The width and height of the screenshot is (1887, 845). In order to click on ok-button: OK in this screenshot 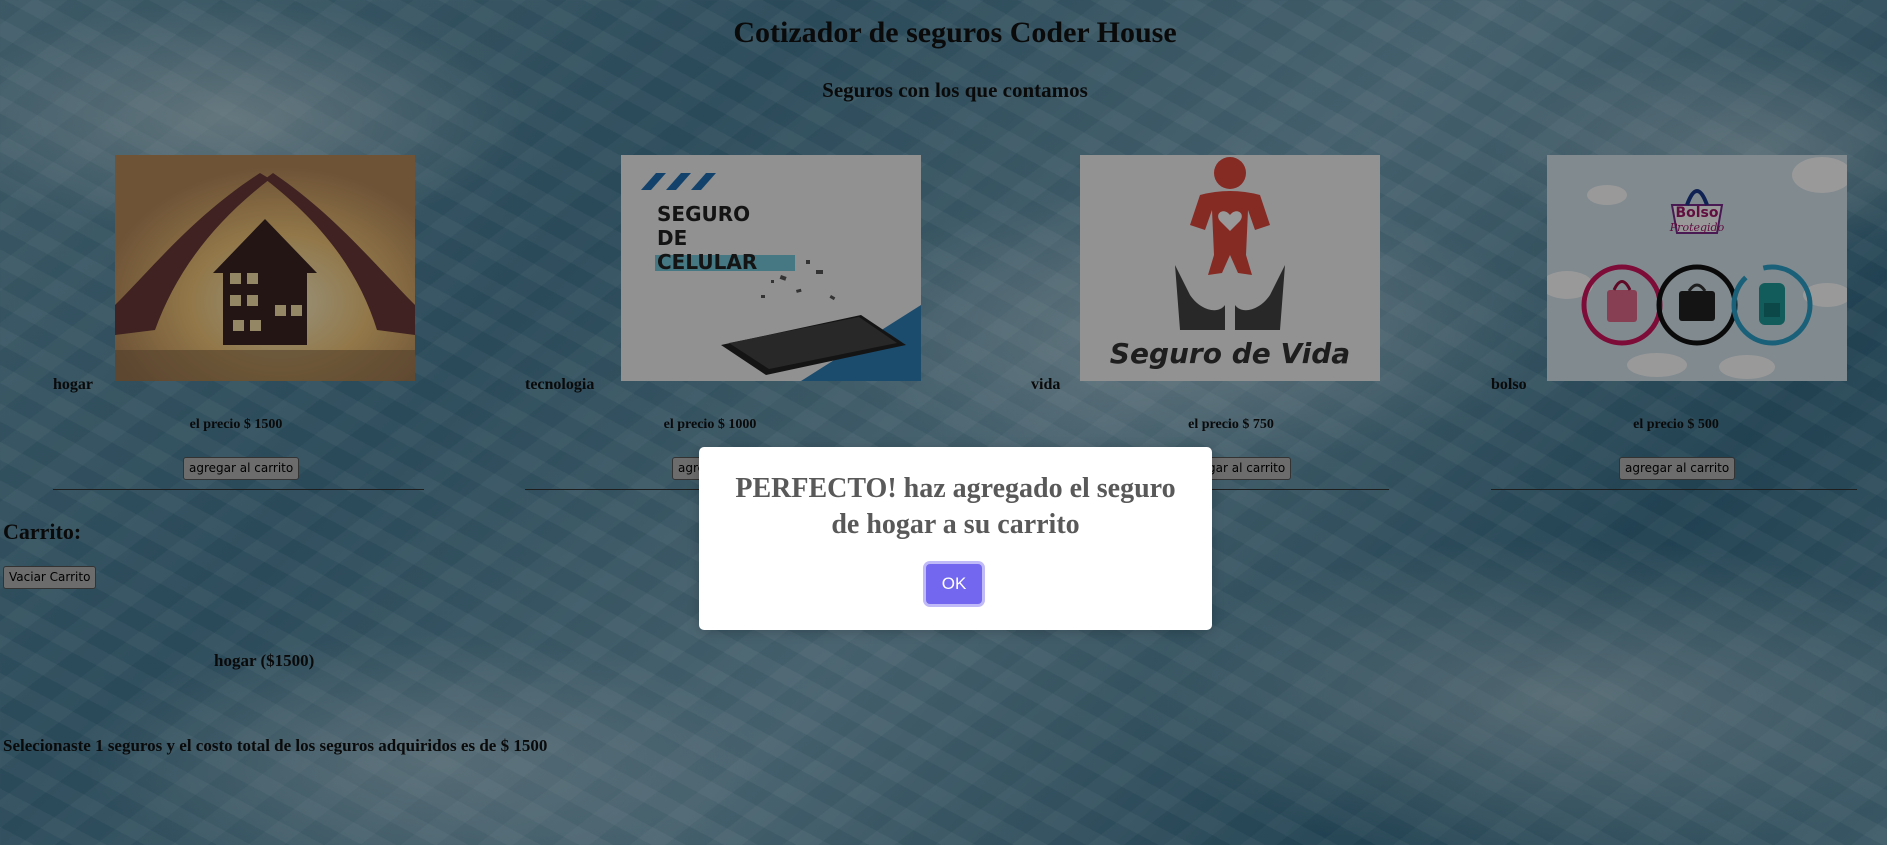, I will do `click(954, 584)`.